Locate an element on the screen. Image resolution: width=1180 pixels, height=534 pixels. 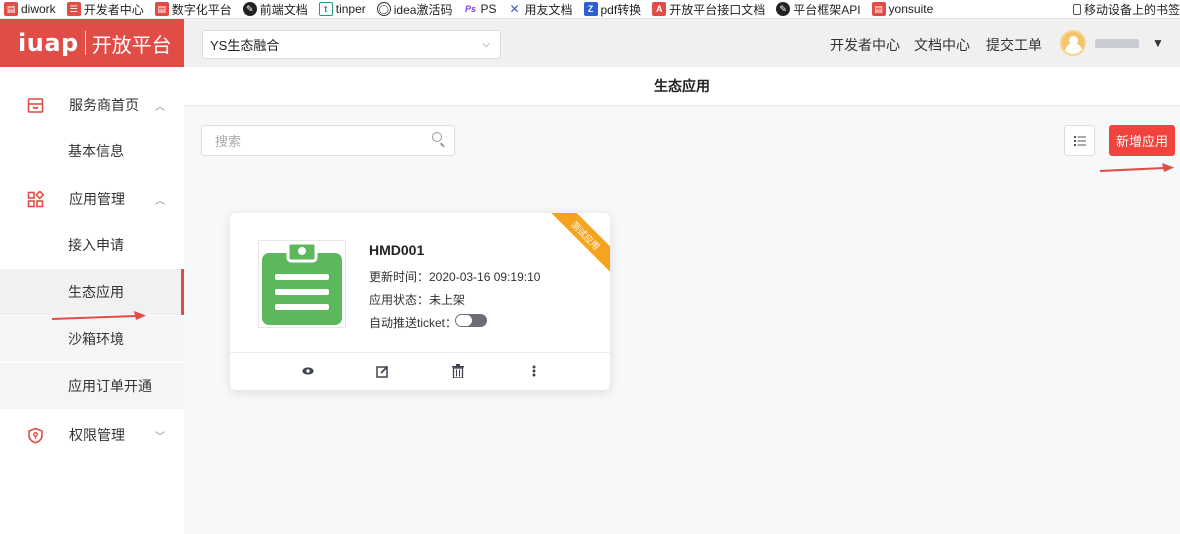
bookmark-idea: ◯ idea激活码 is located at coordinates (414, 9).